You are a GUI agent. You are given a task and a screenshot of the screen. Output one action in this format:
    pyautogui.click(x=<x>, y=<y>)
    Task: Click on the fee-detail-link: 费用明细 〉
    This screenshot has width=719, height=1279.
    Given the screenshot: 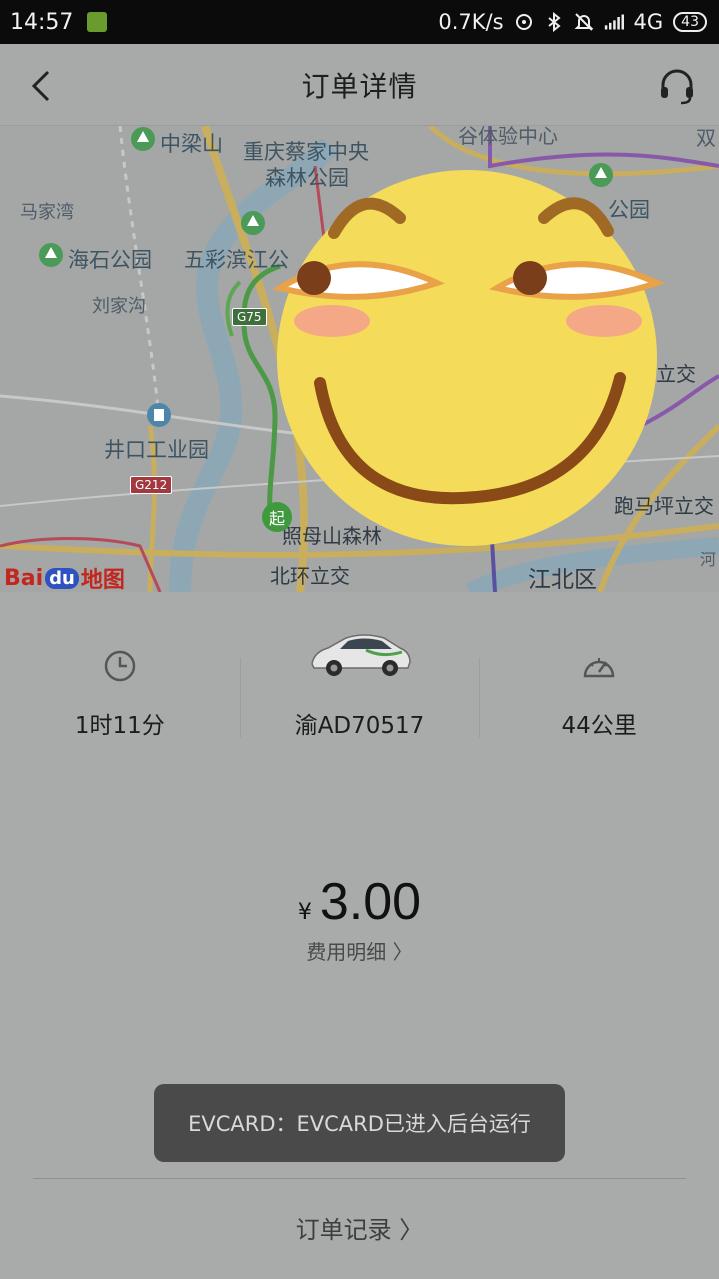 What is the action you would take?
    pyautogui.click(x=359, y=950)
    